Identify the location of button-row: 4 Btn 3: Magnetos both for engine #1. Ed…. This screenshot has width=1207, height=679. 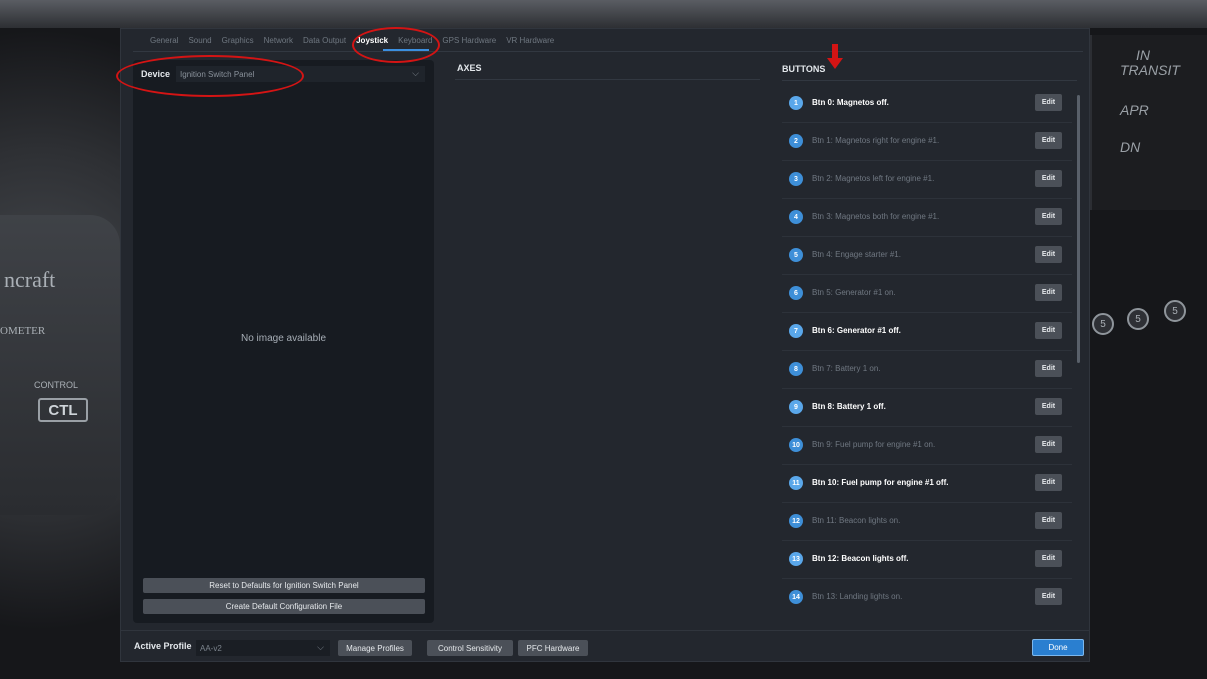
(927, 218).